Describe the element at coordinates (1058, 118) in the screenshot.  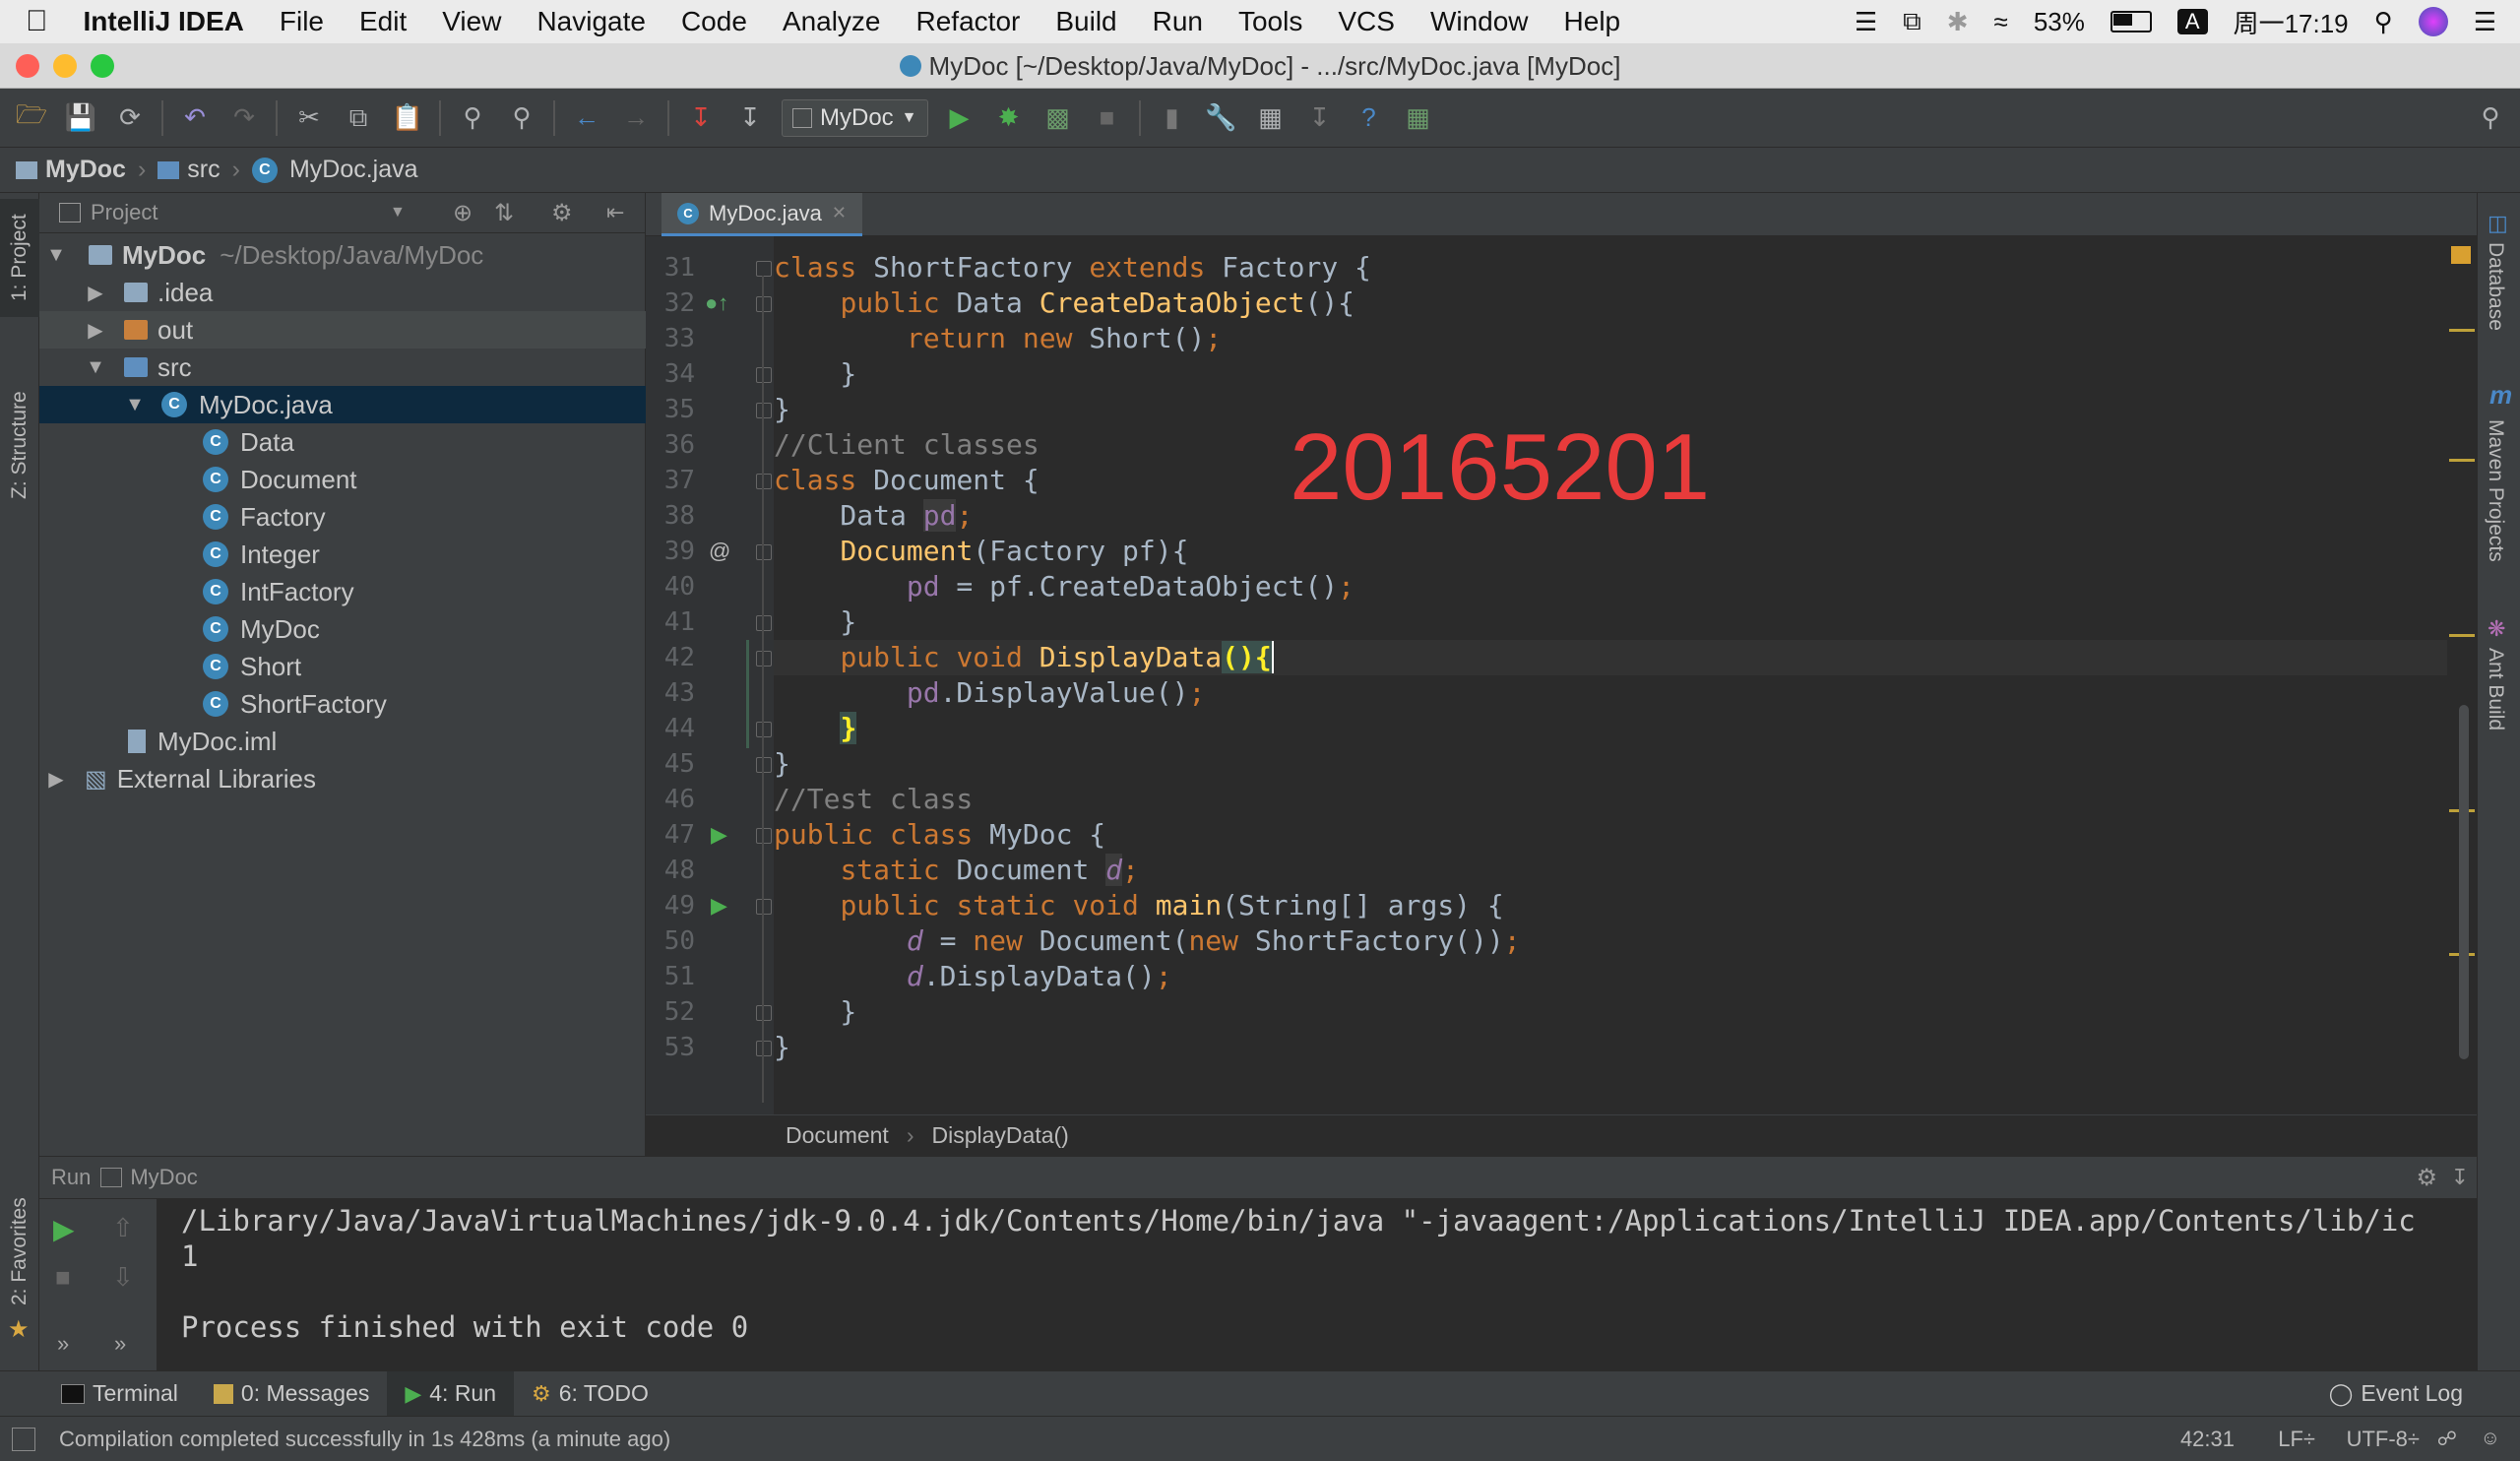
I see `coverage-icon: ▩` at that location.